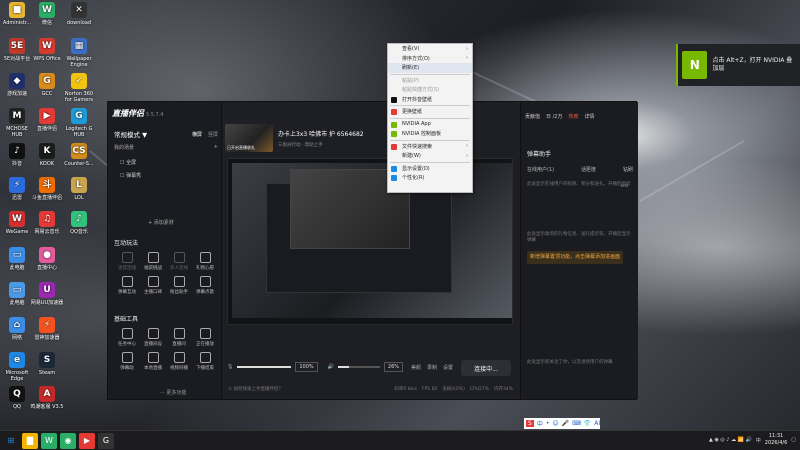 The height and width of the screenshot is (450, 800). I want to click on mic-volume-slider, so click(264, 367).